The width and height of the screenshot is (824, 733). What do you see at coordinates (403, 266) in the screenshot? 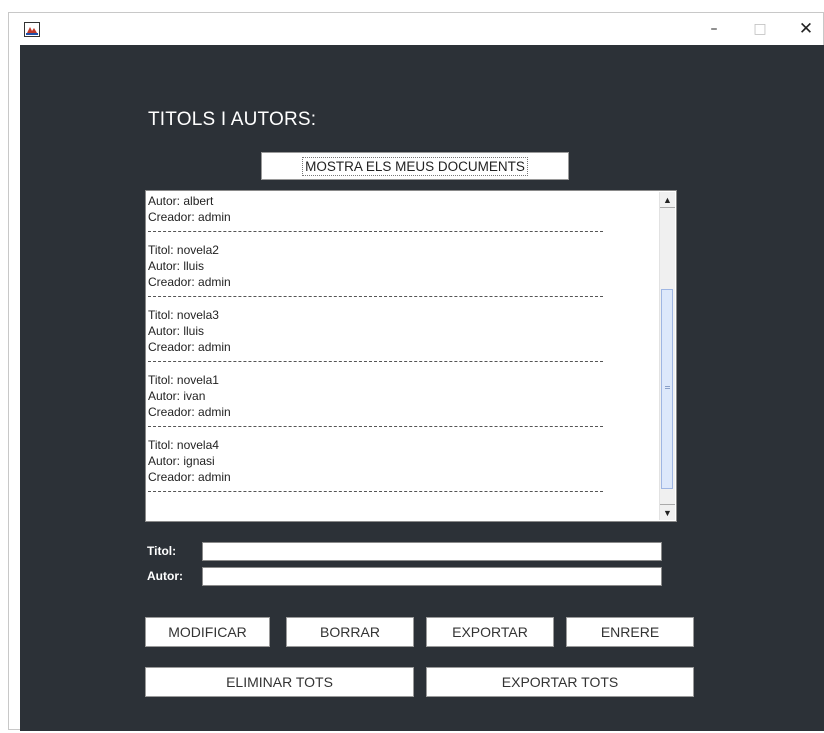
I see `list-item: Titol: novela2 Autor: lluis Creador: admin` at bounding box center [403, 266].